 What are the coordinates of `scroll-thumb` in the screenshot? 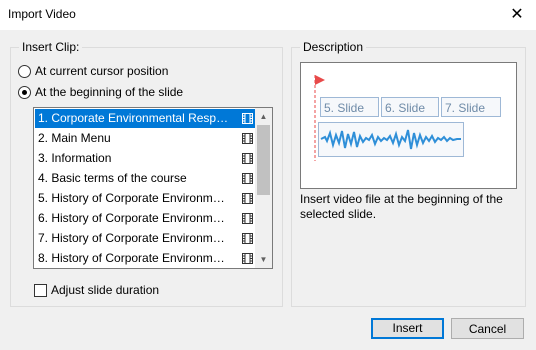 It's located at (263, 160).